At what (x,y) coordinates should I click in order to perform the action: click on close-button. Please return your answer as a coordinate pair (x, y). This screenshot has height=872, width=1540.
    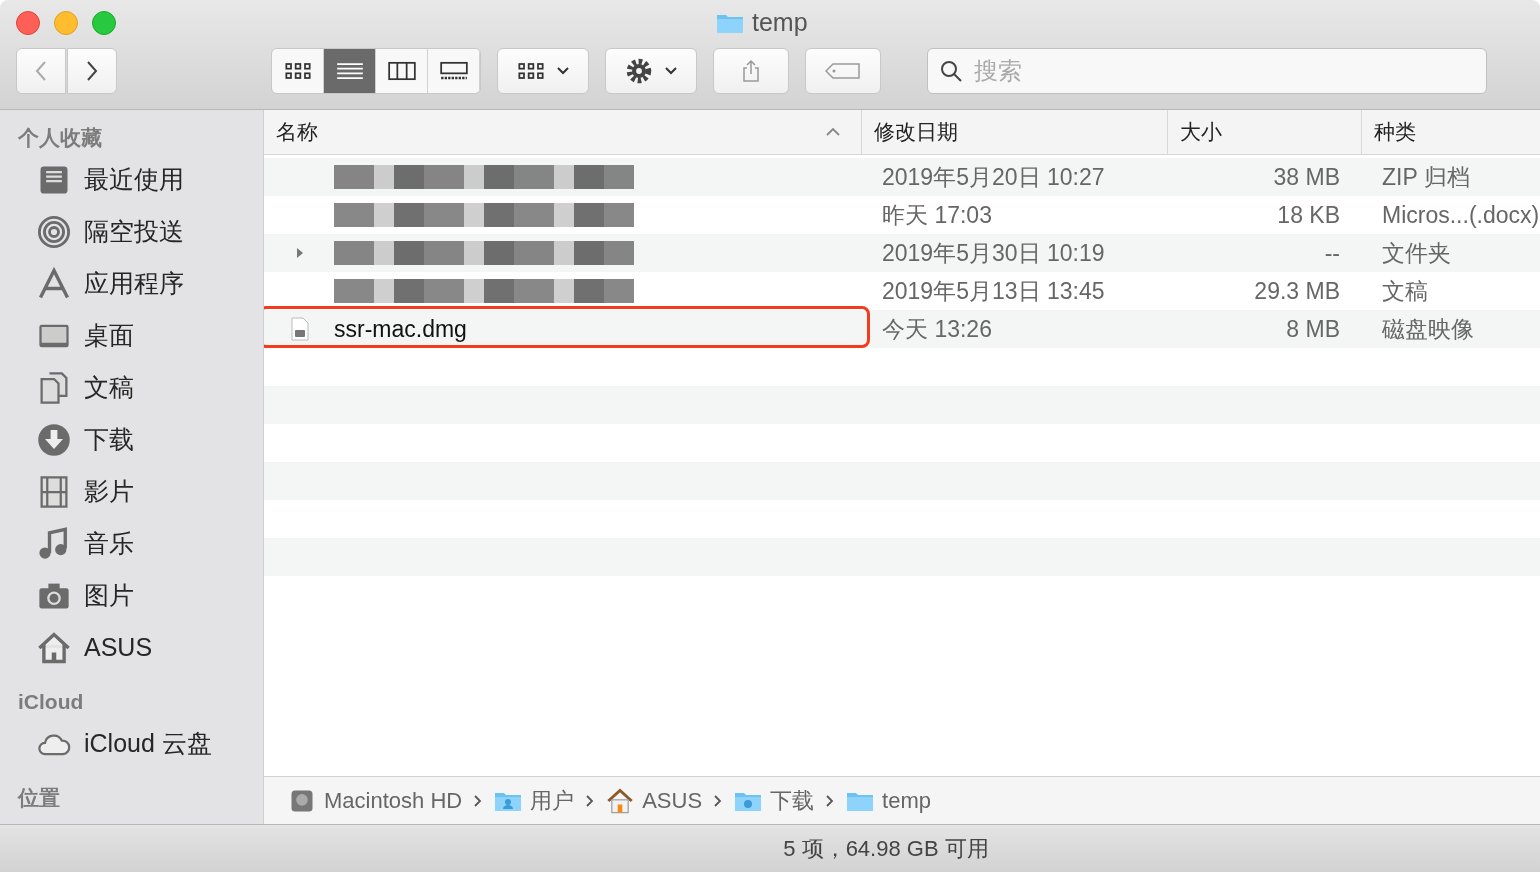
    Looking at the image, I should click on (28, 23).